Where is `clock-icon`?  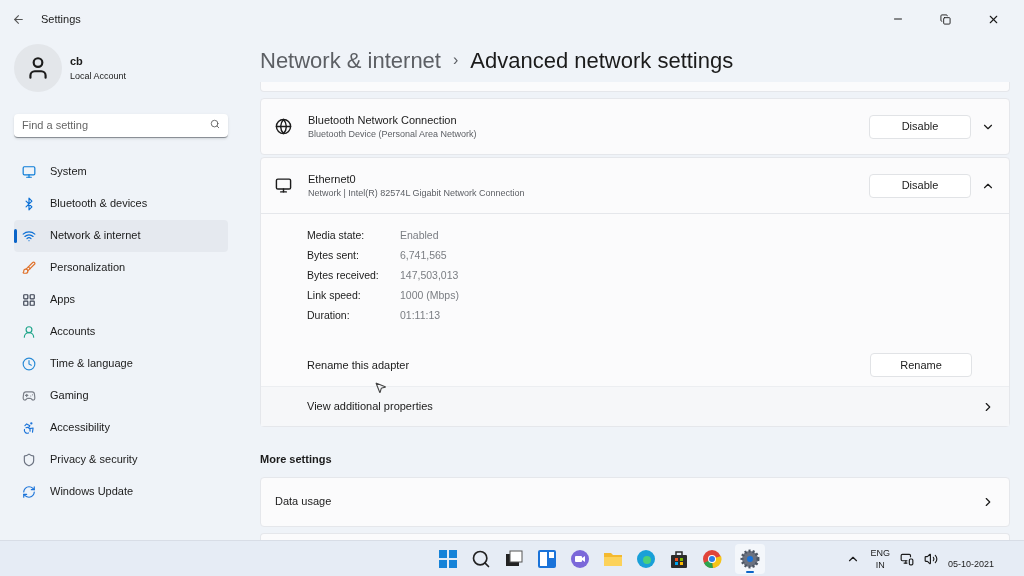 clock-icon is located at coordinates (29, 363).